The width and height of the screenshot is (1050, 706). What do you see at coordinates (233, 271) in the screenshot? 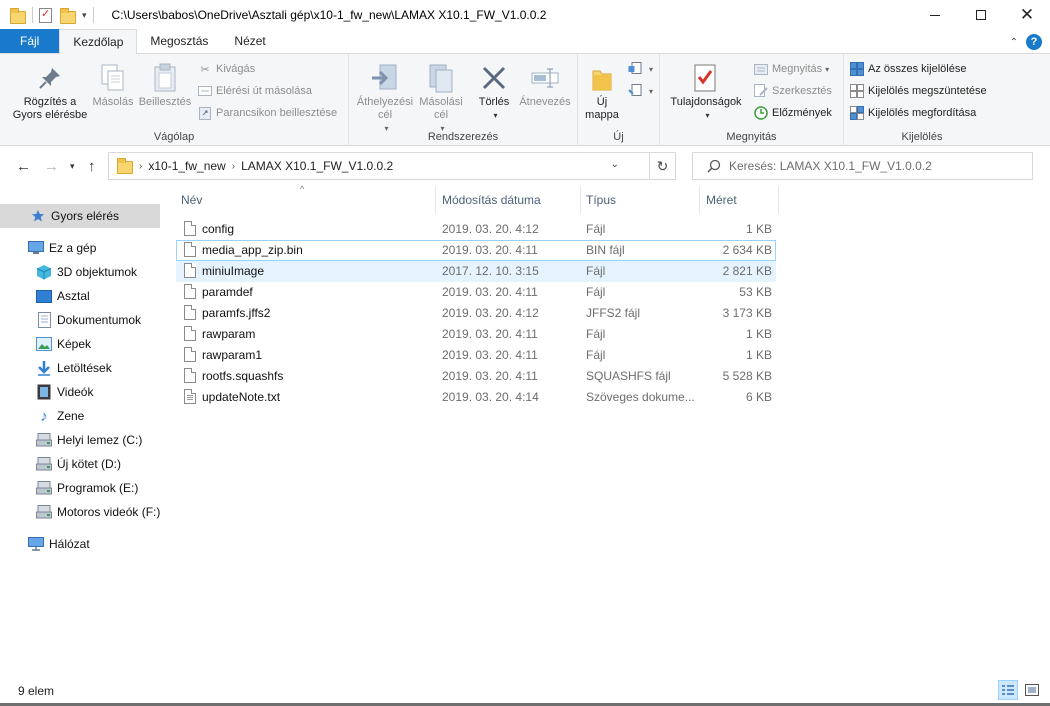
I see `file-name: miniuImage` at bounding box center [233, 271].